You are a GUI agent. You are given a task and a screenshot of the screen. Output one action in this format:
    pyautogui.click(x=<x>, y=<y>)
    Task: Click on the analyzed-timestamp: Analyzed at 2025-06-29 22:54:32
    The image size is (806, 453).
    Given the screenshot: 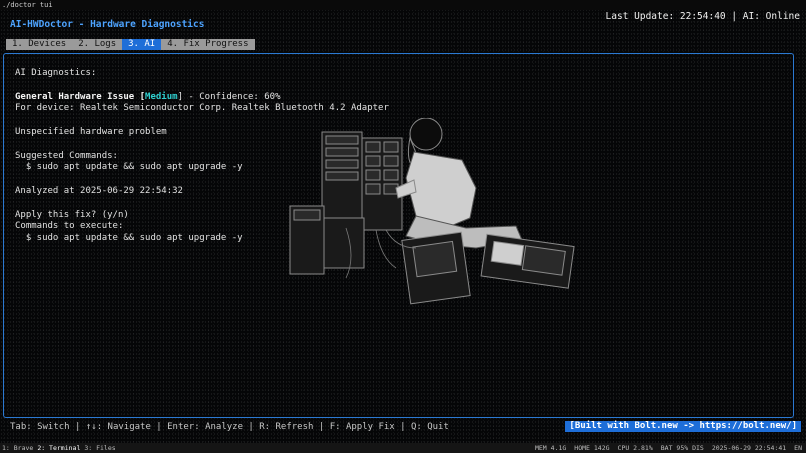 What is the action you would take?
    pyautogui.click(x=99, y=190)
    